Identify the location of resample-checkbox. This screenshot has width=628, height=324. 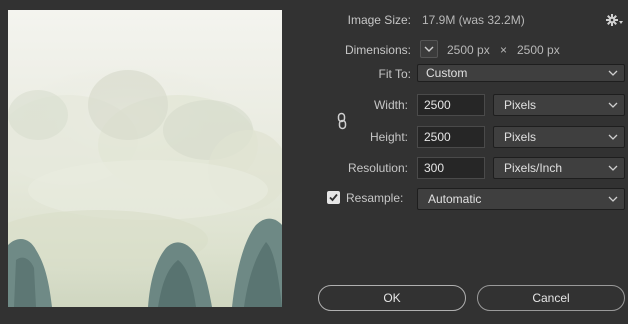
(333, 197).